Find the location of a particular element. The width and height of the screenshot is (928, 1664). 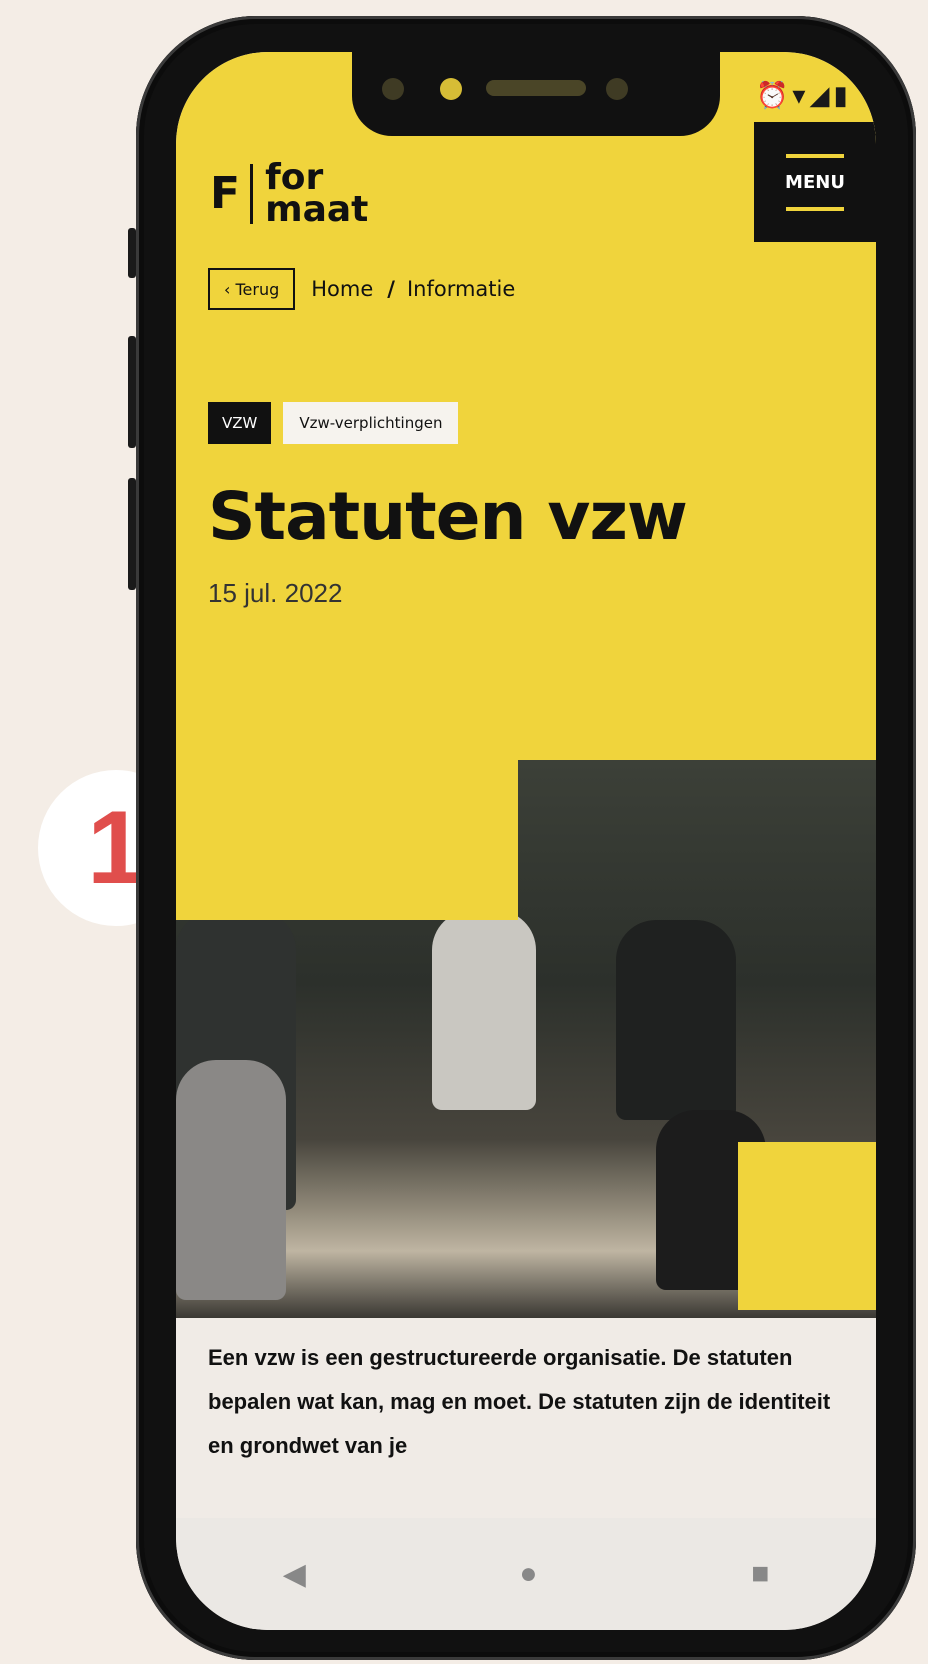

hero-yellow-step is located at coordinates (347, 840).